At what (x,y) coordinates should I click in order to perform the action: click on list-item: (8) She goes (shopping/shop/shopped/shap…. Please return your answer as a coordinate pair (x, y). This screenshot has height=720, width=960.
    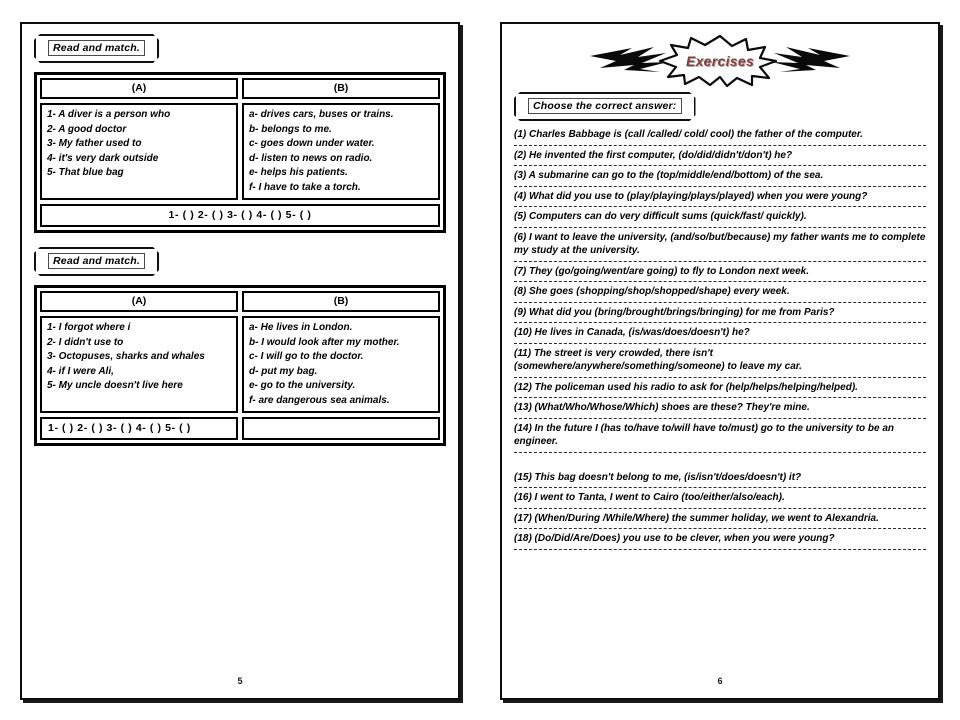
    Looking at the image, I should click on (720, 294).